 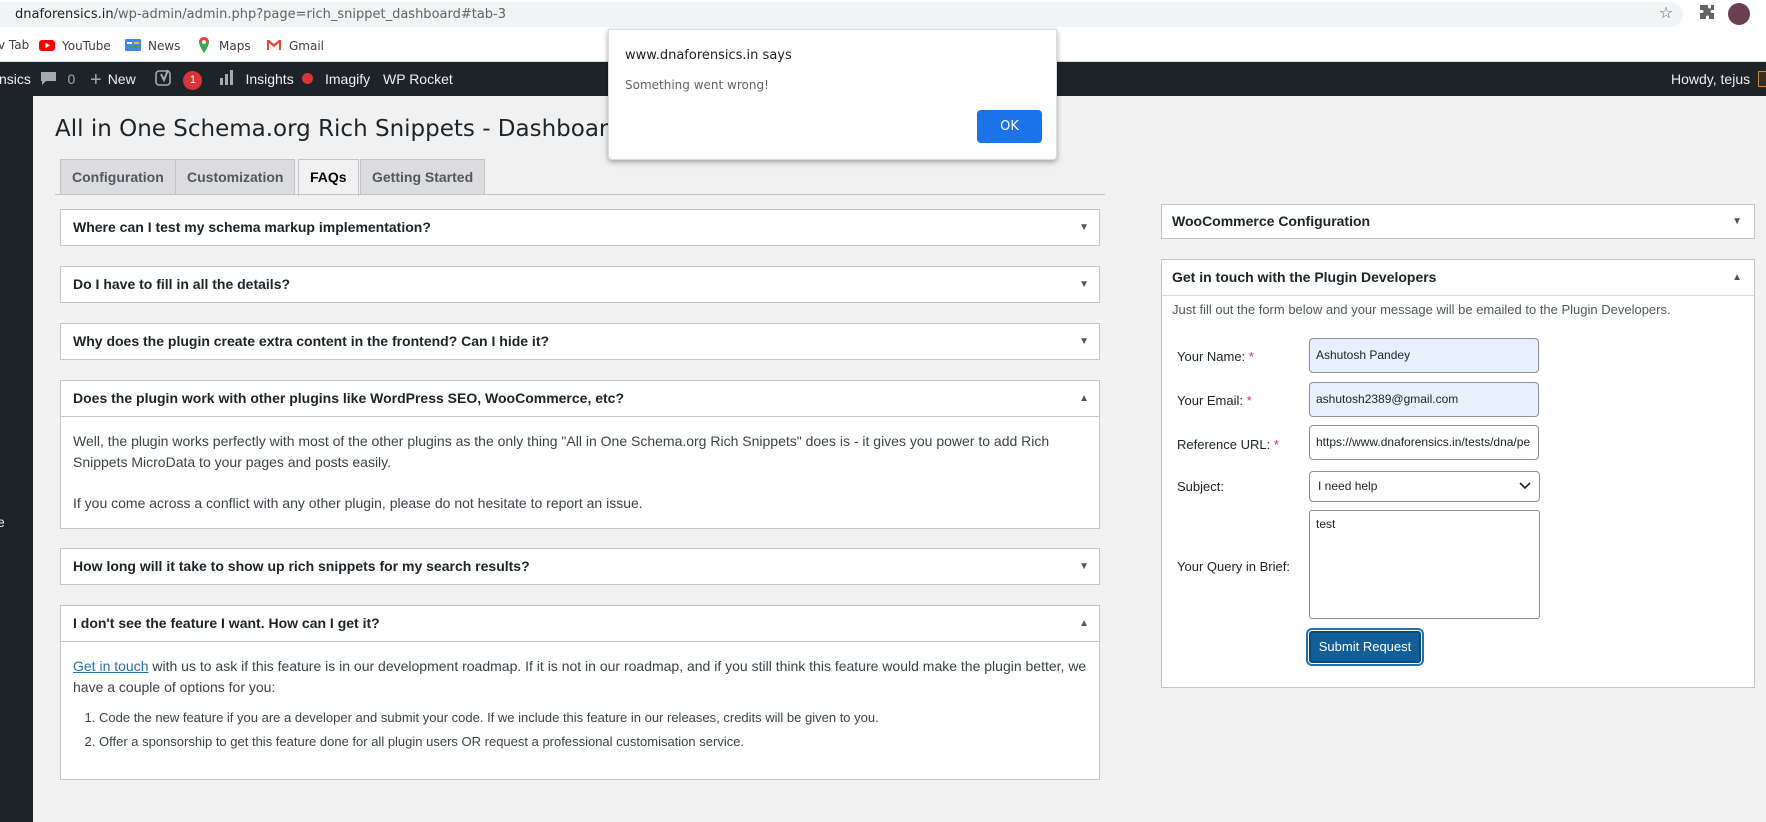 What do you see at coordinates (47, 45) in the screenshot?
I see `youtube-icon` at bounding box center [47, 45].